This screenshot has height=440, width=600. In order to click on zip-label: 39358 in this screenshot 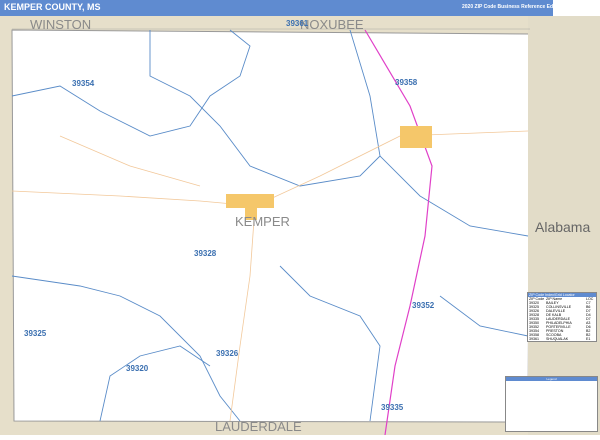, I will do `click(406, 82)`.